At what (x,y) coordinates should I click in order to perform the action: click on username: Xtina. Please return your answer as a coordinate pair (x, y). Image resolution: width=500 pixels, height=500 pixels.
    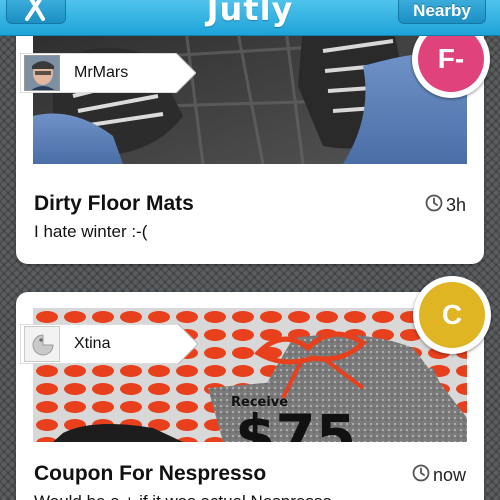
    Looking at the image, I should click on (92, 344).